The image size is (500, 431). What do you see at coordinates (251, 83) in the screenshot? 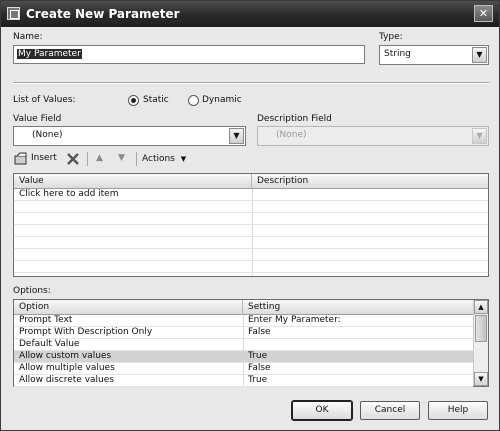
I see `divider` at bounding box center [251, 83].